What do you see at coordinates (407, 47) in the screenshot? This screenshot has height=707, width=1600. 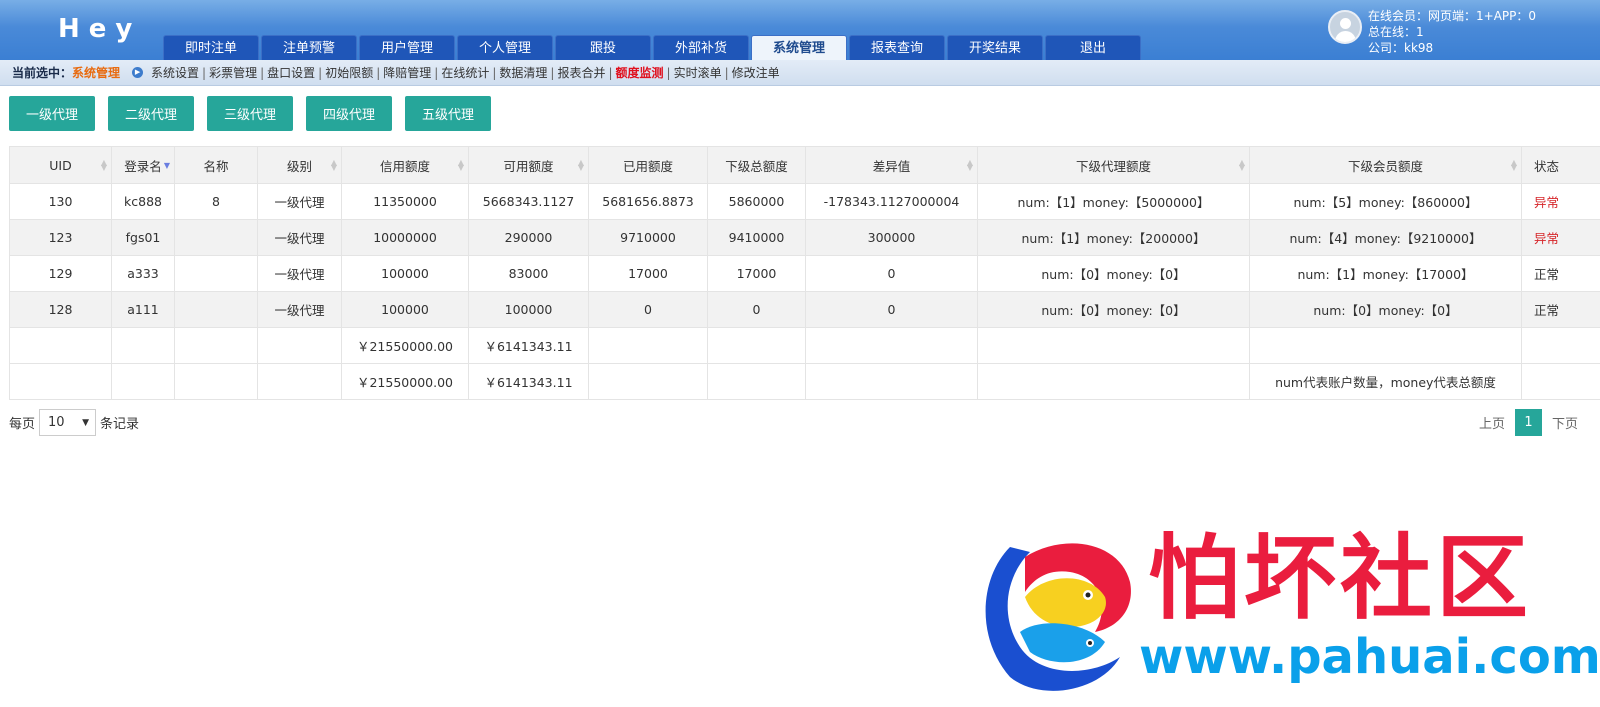 I see `nav-tab-user-management: 用户管理` at bounding box center [407, 47].